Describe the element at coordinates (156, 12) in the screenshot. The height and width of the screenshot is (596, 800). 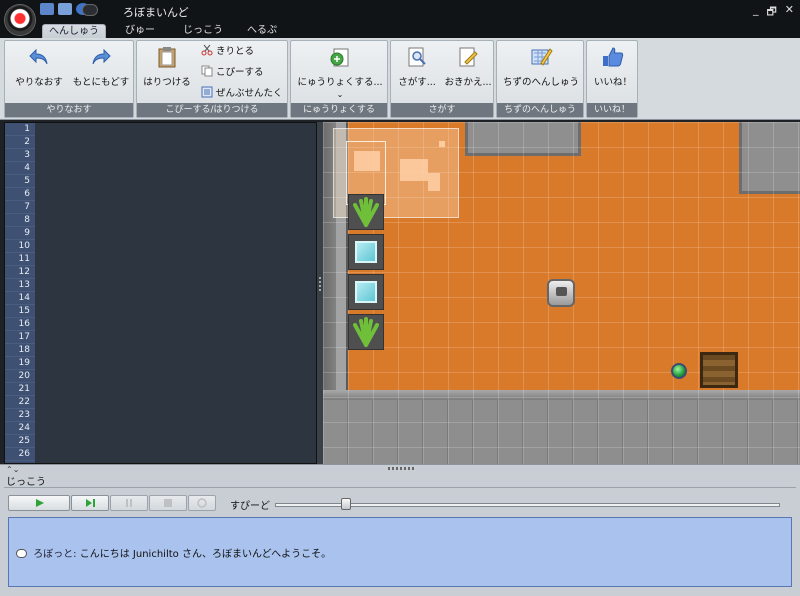
I see `window-title: ろぼまいんど` at that location.